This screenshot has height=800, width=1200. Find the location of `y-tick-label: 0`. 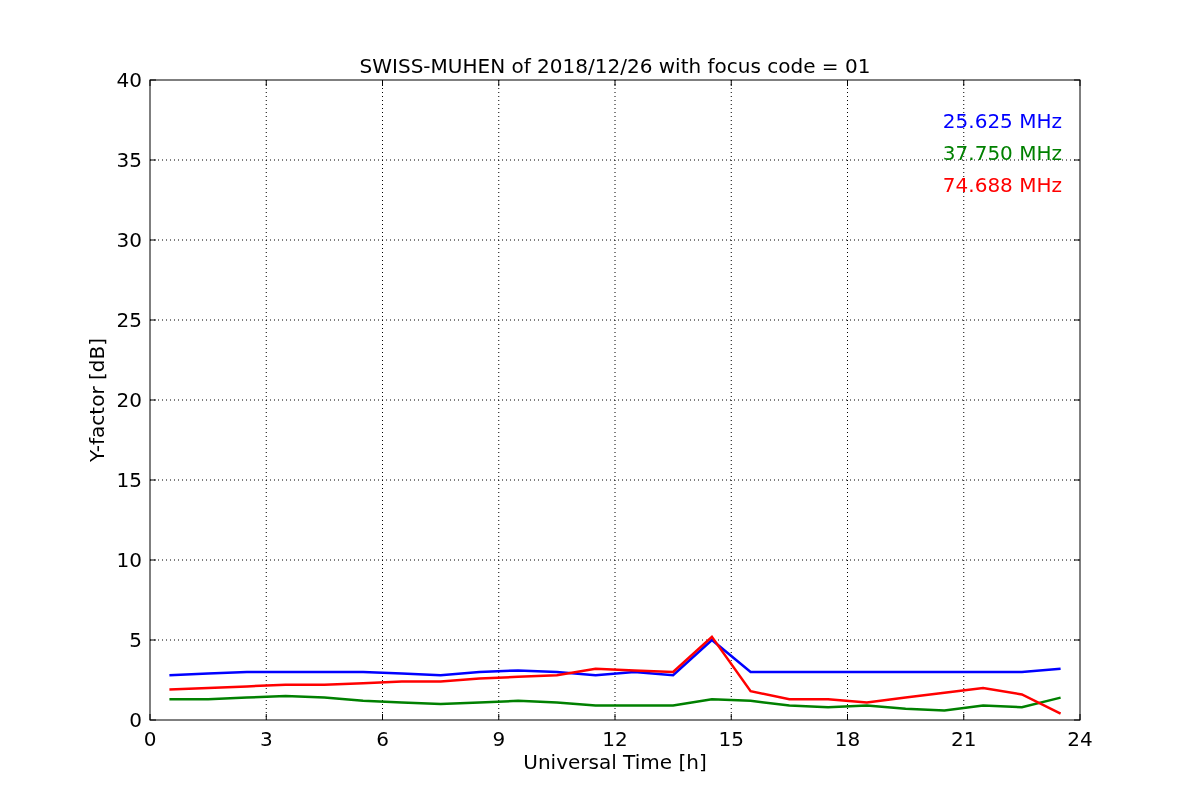

y-tick-label: 0 is located at coordinates (135, 720).